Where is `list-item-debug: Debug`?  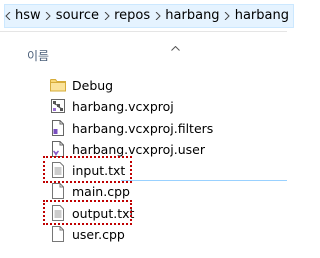
list-item-debug: Debug is located at coordinates (79, 85).